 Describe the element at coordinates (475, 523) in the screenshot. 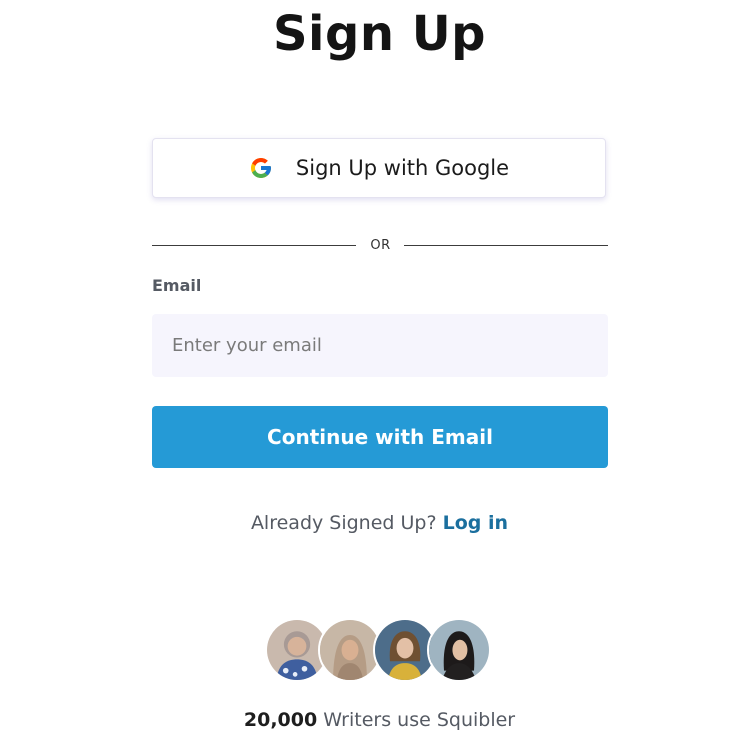

I see `login-link: Log in` at that location.